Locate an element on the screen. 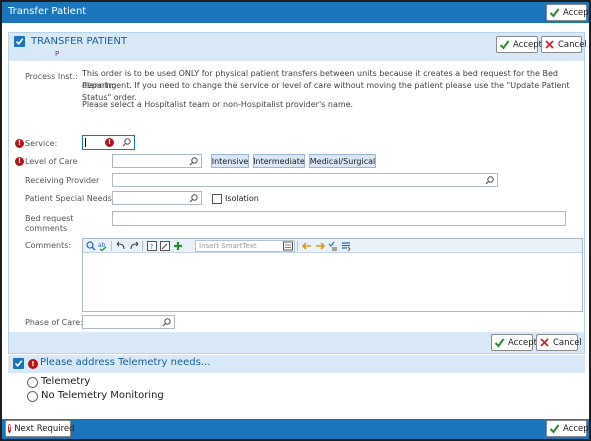  checklist-icon is located at coordinates (333, 246).